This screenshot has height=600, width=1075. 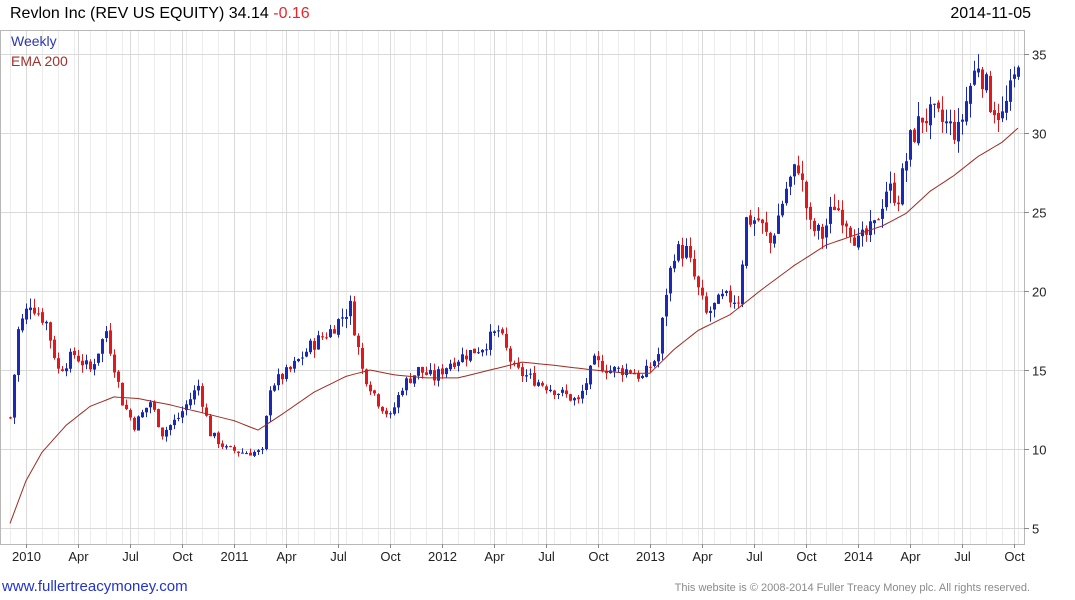 What do you see at coordinates (1039, 371) in the screenshot?
I see `y-tick-label: 15` at bounding box center [1039, 371].